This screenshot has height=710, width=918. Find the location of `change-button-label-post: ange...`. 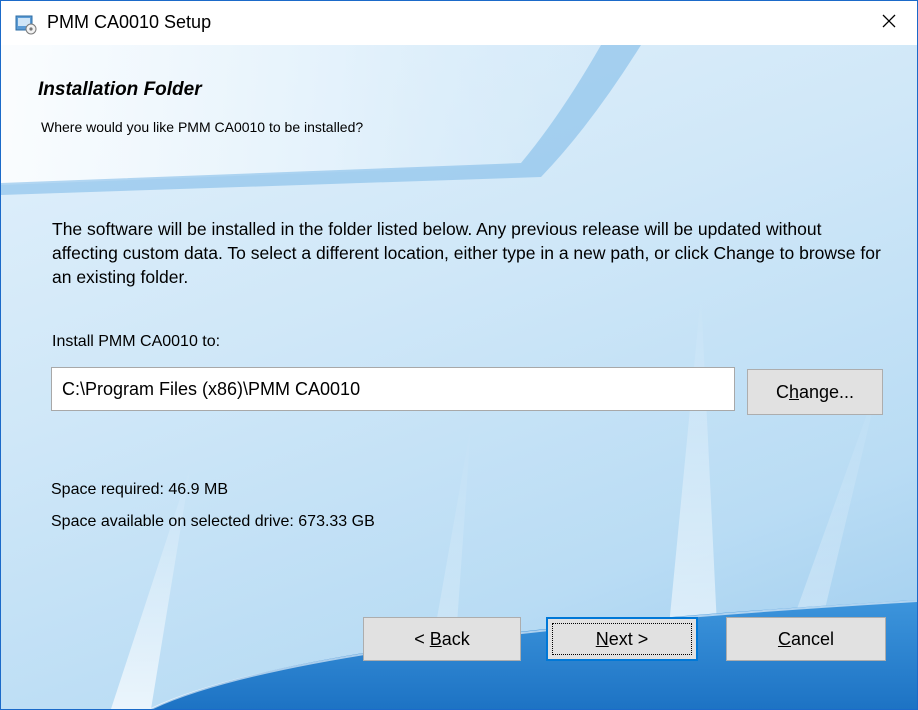

change-button-label-post: ange... is located at coordinates (826, 391).